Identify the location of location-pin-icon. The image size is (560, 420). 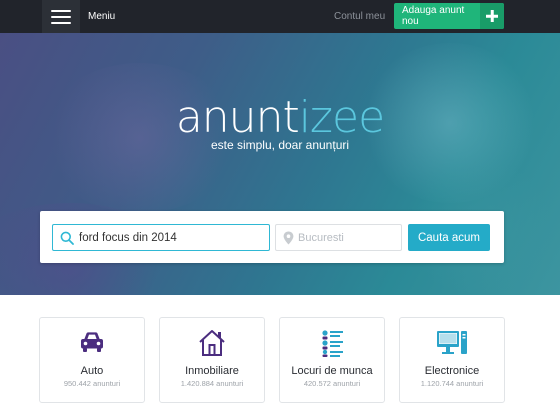
(288, 238).